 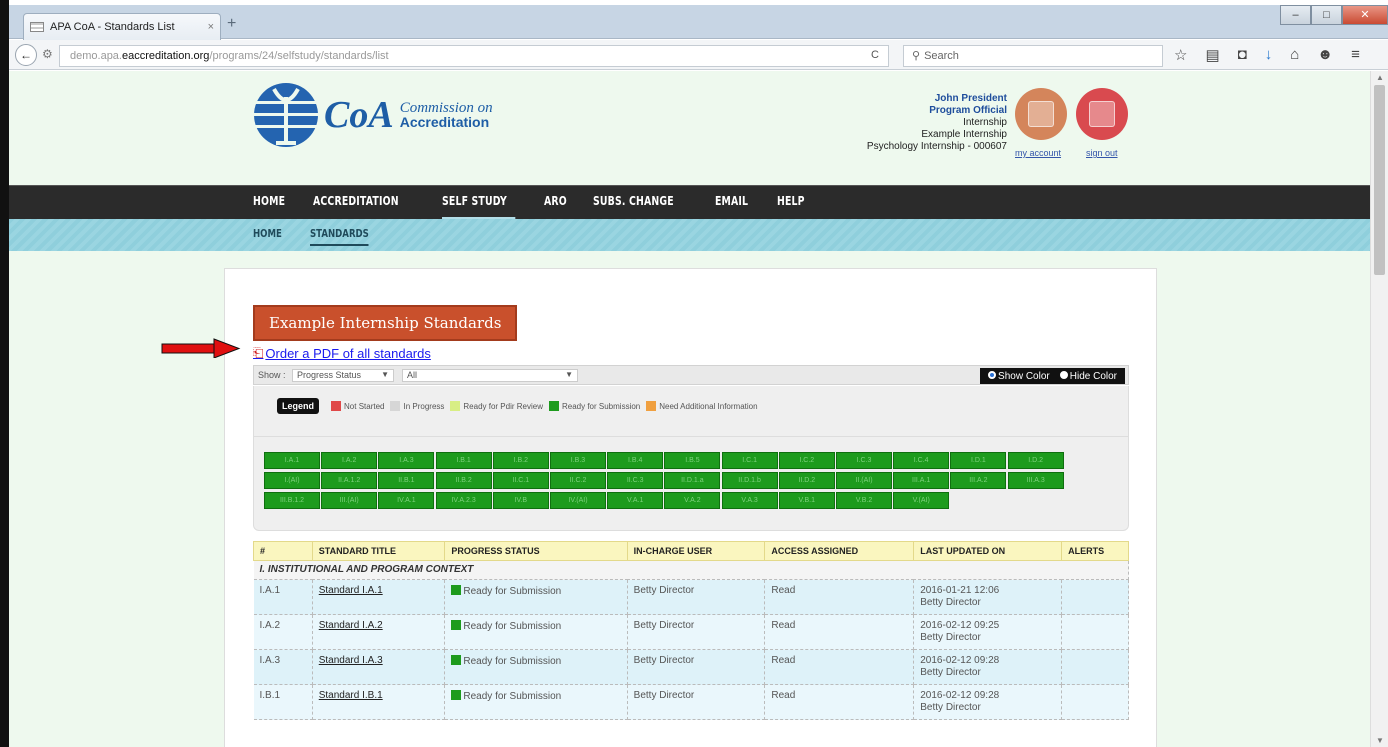 I want to click on standard-box: I.C.4, so click(x=921, y=460).